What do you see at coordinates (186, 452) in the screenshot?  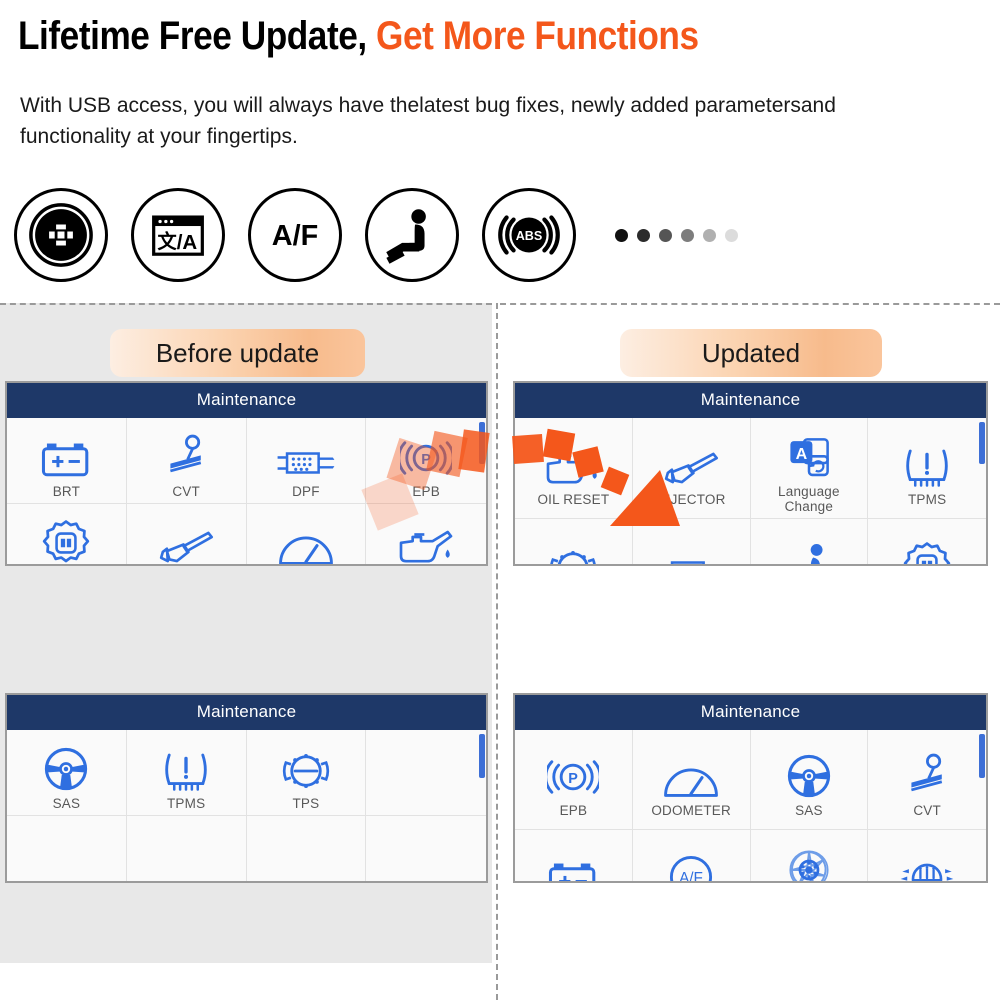 I see `gear-shifter-icon` at bounding box center [186, 452].